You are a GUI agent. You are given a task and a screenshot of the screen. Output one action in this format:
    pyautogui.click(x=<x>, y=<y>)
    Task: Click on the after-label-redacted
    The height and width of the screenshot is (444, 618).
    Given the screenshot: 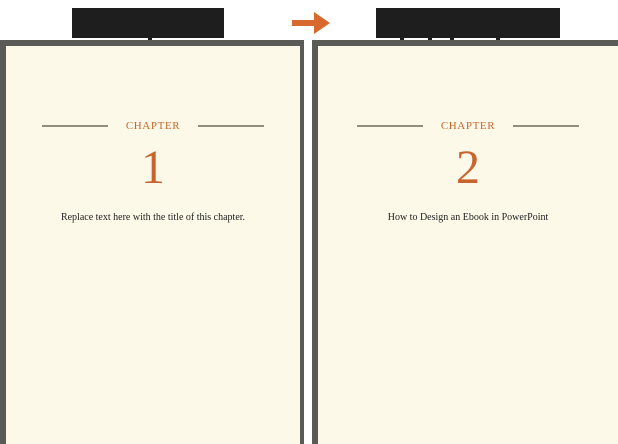 What is the action you would take?
    pyautogui.click(x=468, y=24)
    